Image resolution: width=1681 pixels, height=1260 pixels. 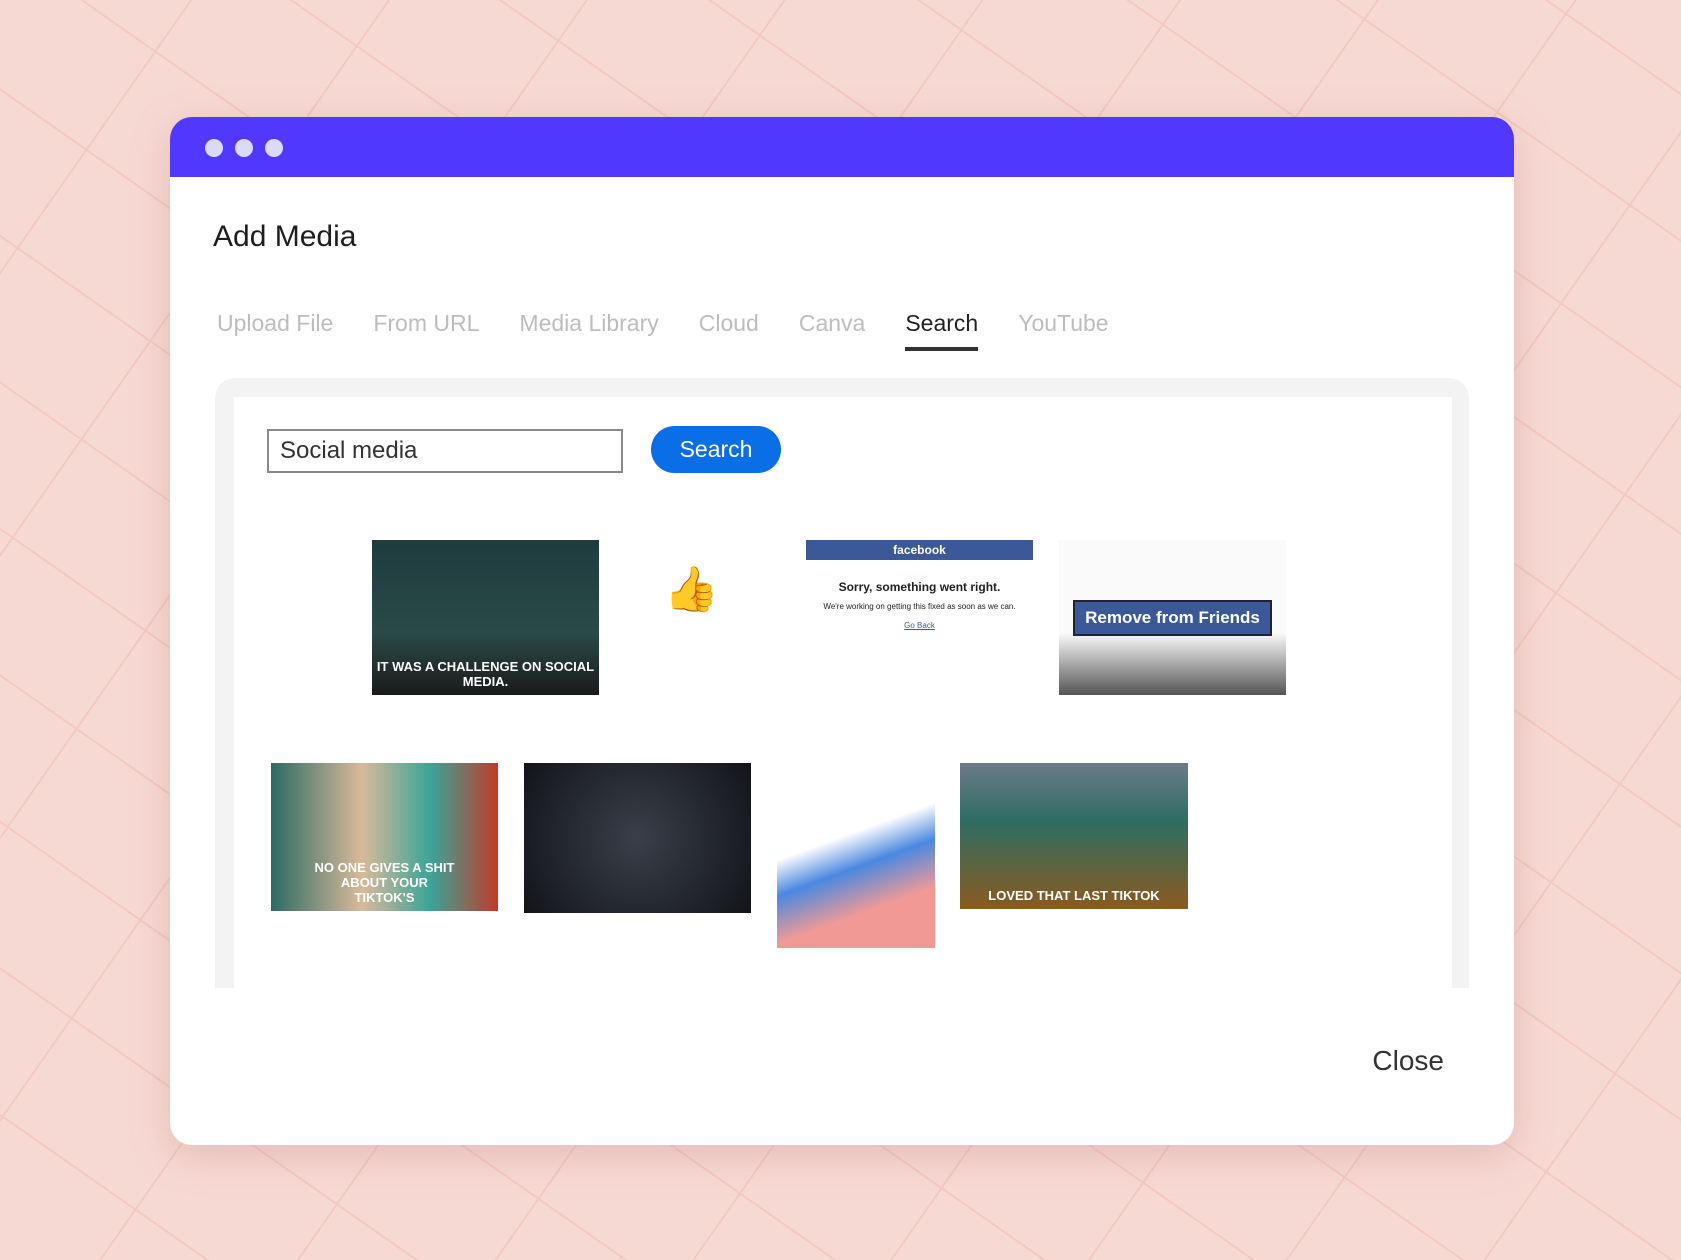 What do you see at coordinates (588, 330) in the screenshot?
I see `tab-media-library: Media Library` at bounding box center [588, 330].